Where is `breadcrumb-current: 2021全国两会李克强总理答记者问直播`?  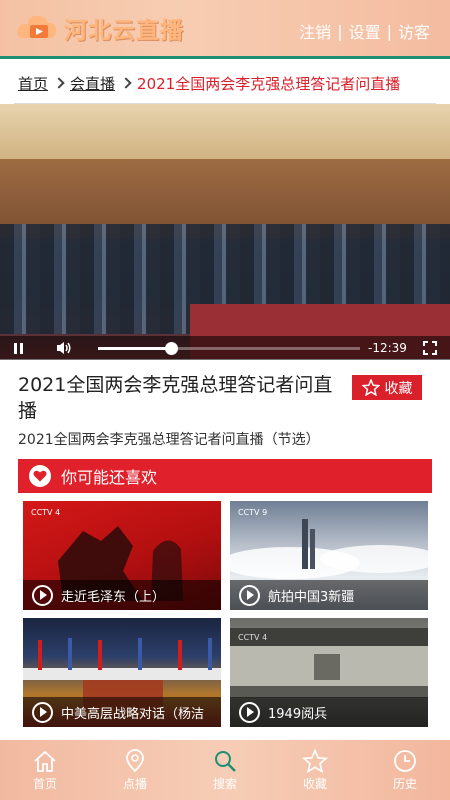
breadcrumb-current: 2021全国两会李克强总理答记者问直播 is located at coordinates (269, 83).